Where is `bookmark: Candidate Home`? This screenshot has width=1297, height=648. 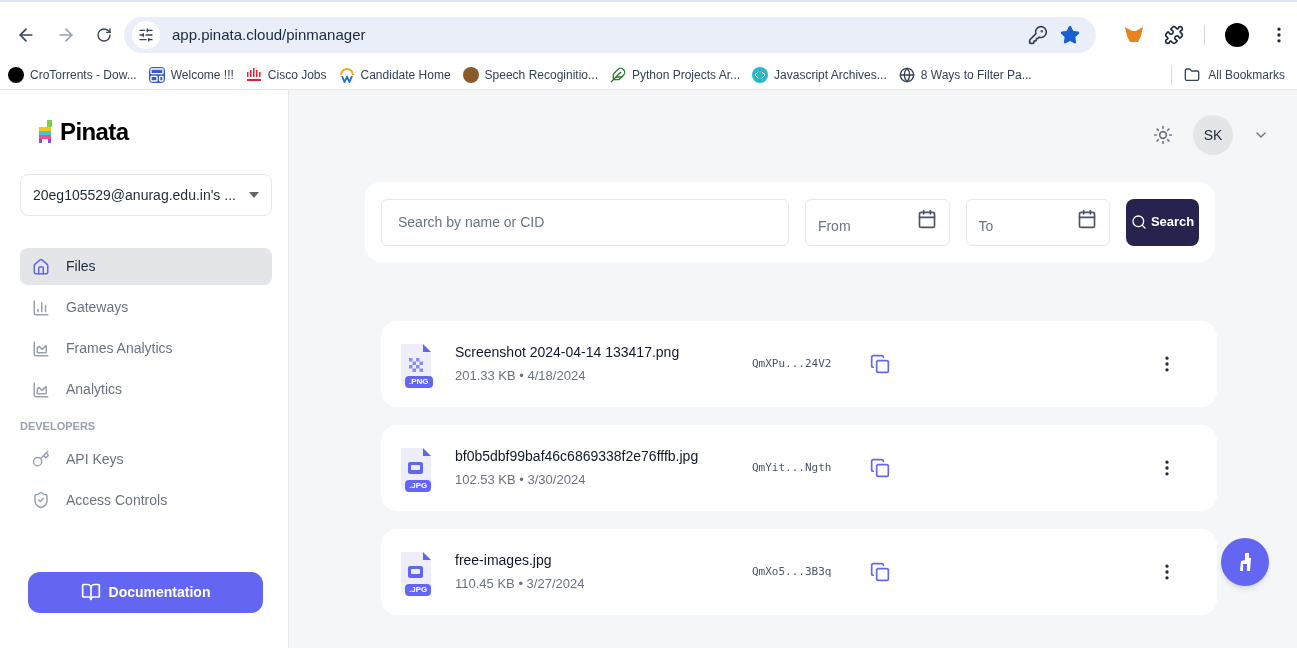
bookmark: Candidate Home is located at coordinates (394, 74).